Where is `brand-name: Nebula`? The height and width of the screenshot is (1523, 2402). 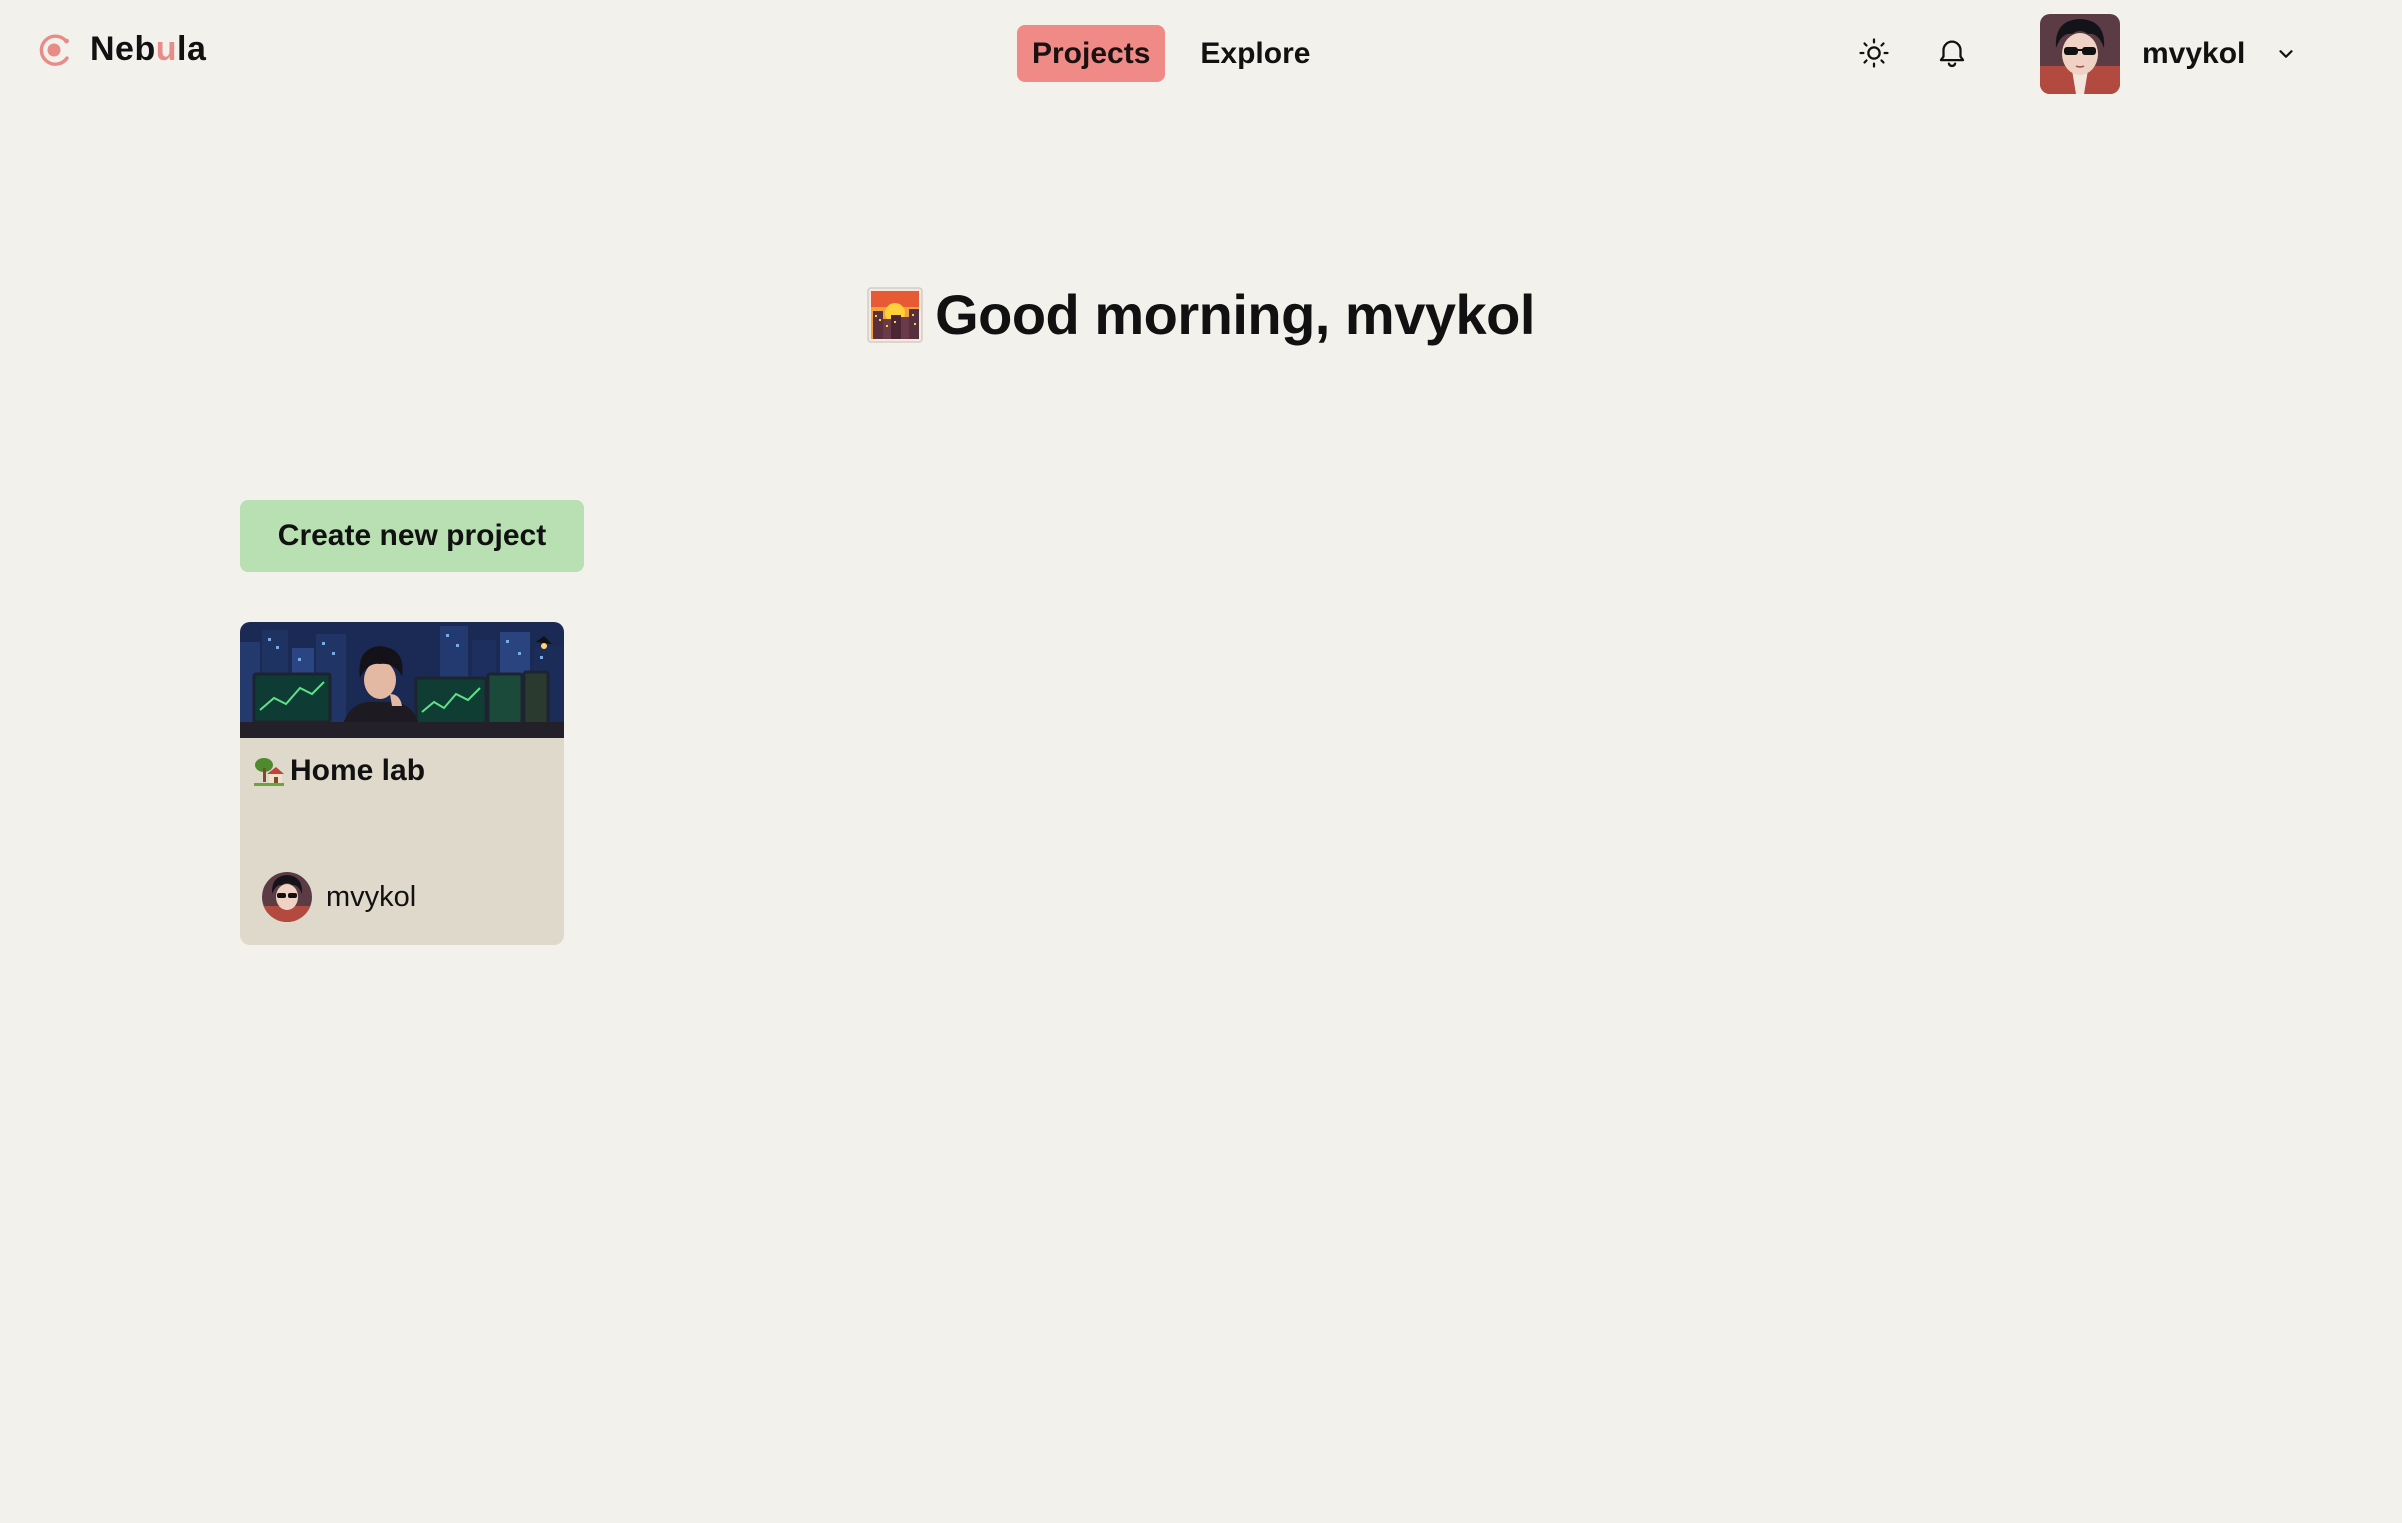
brand-name: Nebula is located at coordinates (148, 49).